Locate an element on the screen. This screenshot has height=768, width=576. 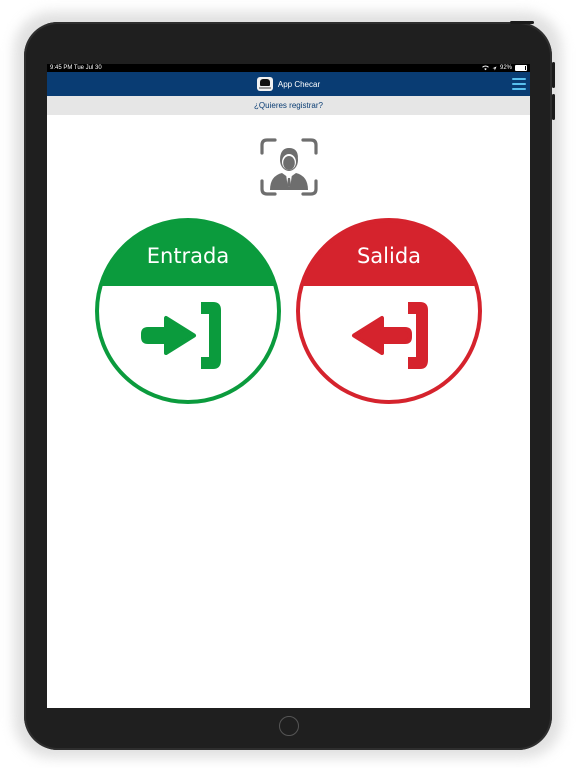
app-title: App Checar is located at coordinates (299, 84).